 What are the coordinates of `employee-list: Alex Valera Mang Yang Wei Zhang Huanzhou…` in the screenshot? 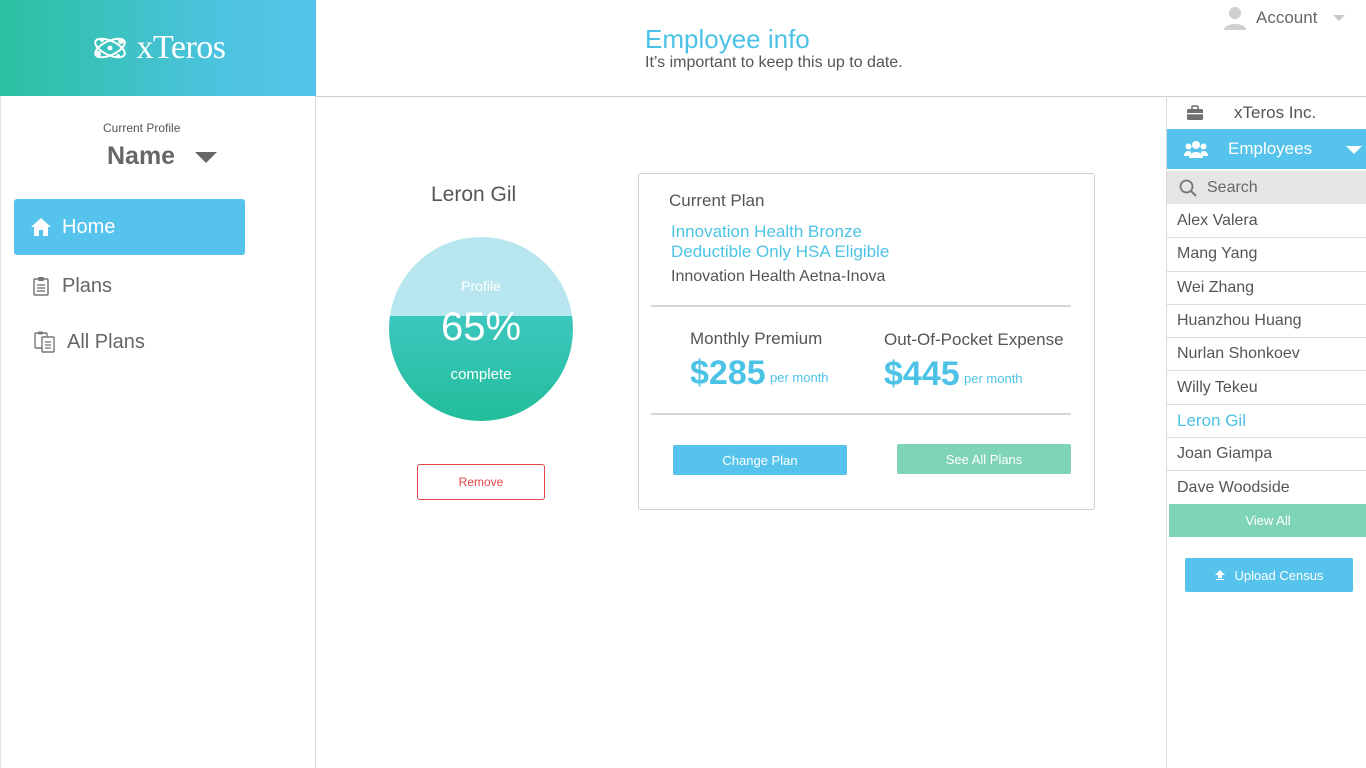 It's located at (1266, 355).